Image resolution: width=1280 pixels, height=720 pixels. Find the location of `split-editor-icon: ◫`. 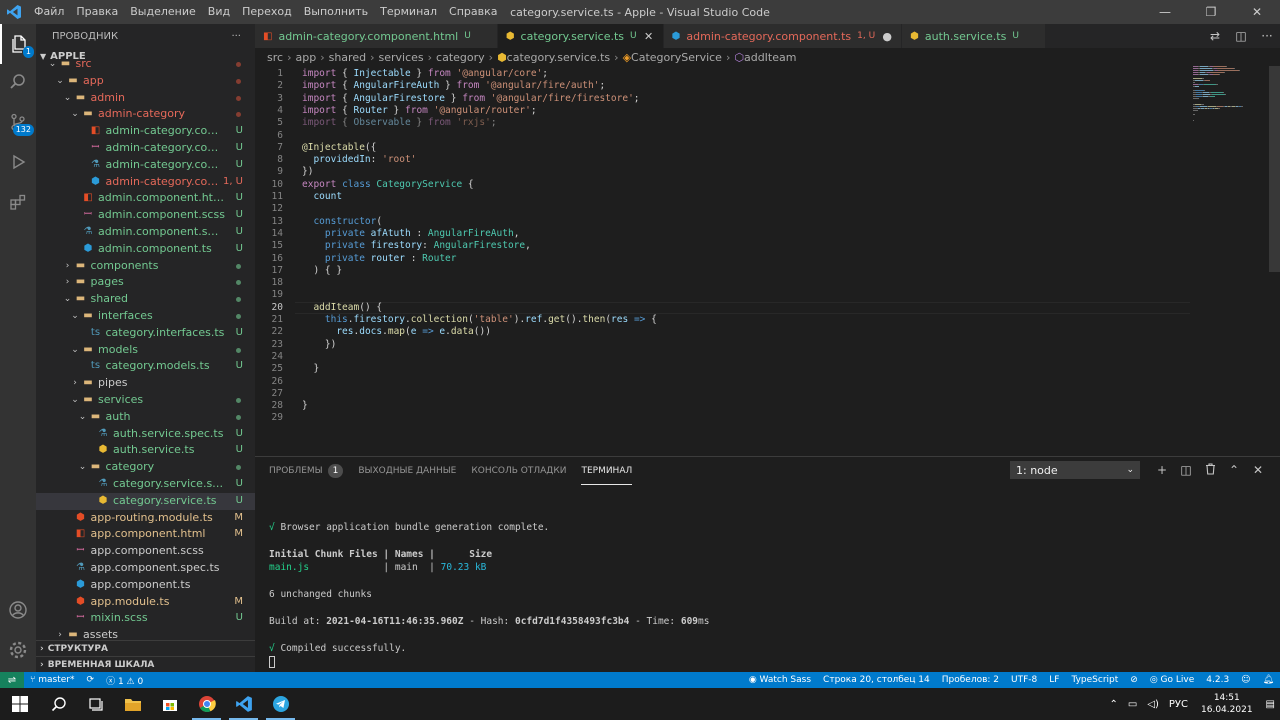

split-editor-icon: ◫ is located at coordinates (1241, 36).